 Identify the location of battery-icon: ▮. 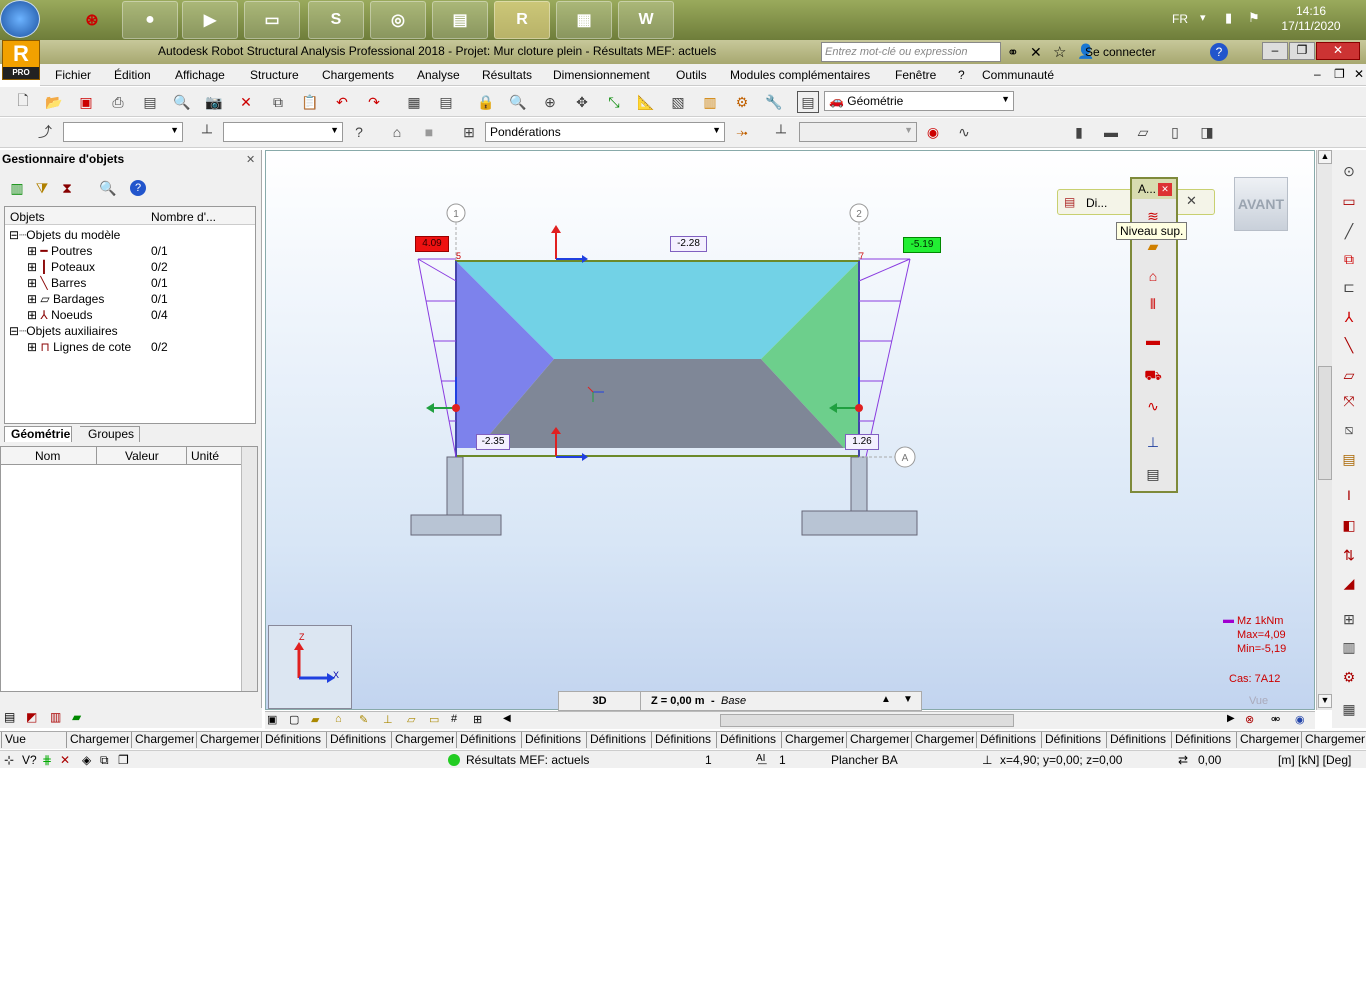
(1228, 18).